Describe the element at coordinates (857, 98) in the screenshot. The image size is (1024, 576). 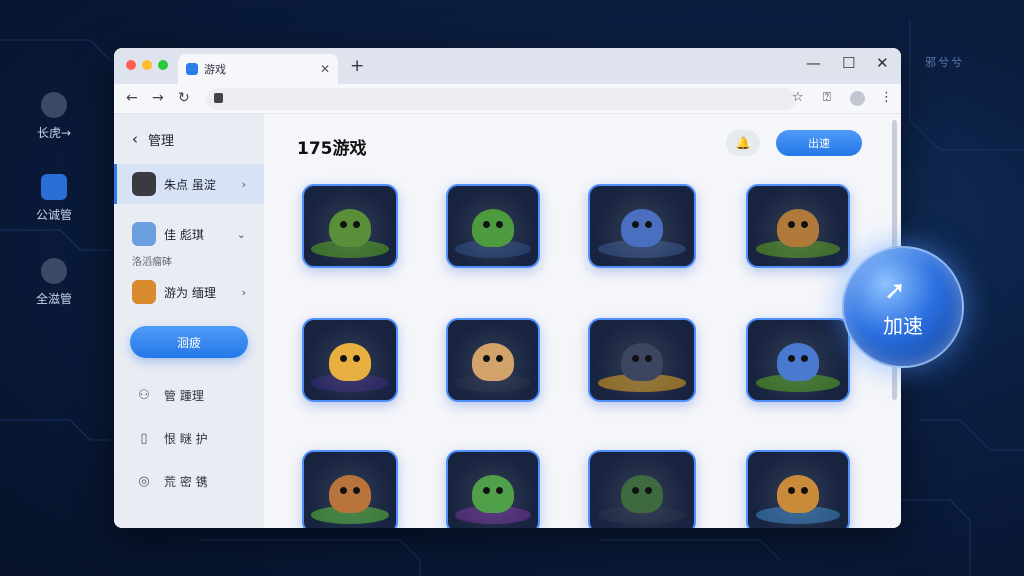
I see `profile-avatar` at that location.